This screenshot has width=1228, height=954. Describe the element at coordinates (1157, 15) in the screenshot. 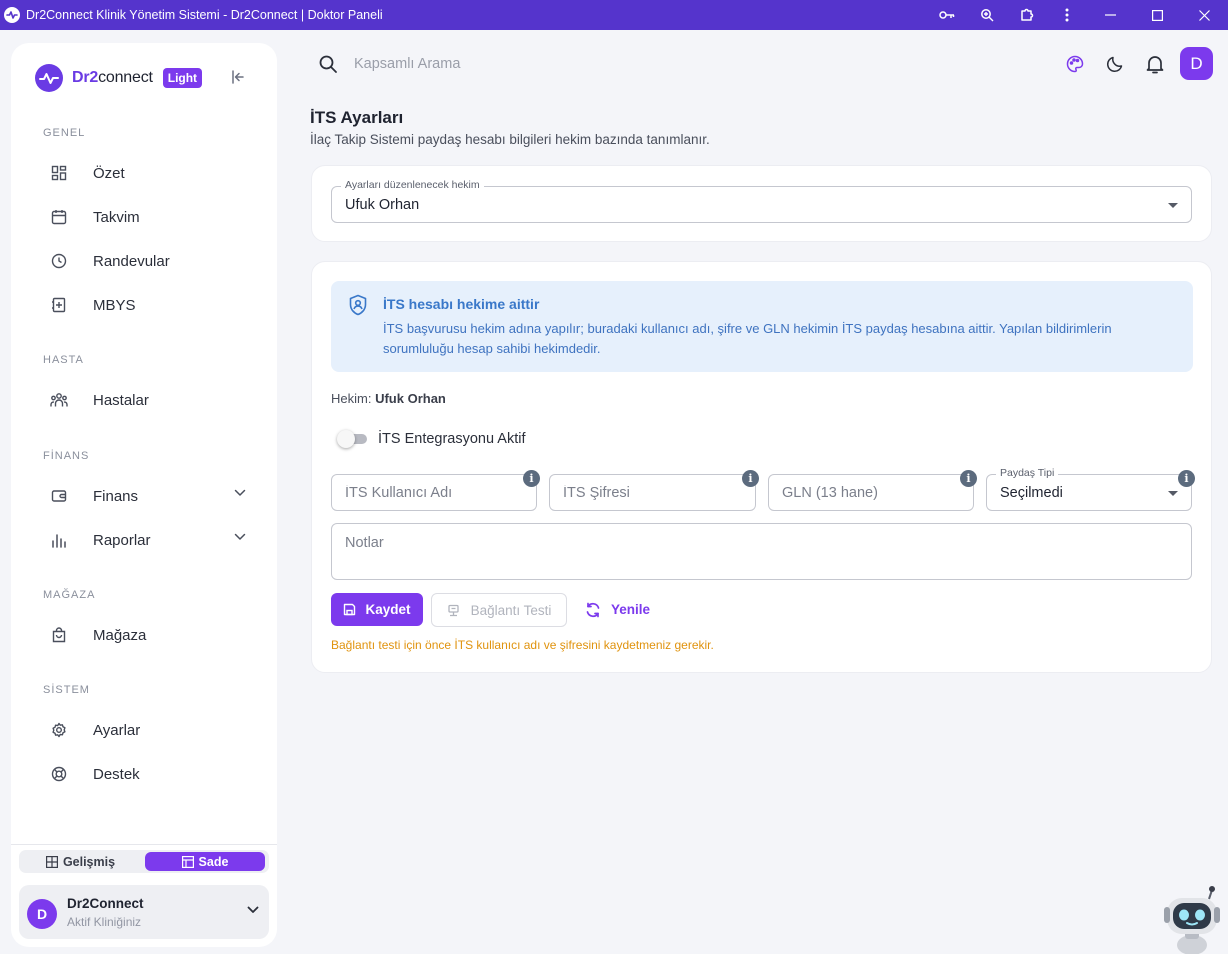

I see `maximize-button` at that location.